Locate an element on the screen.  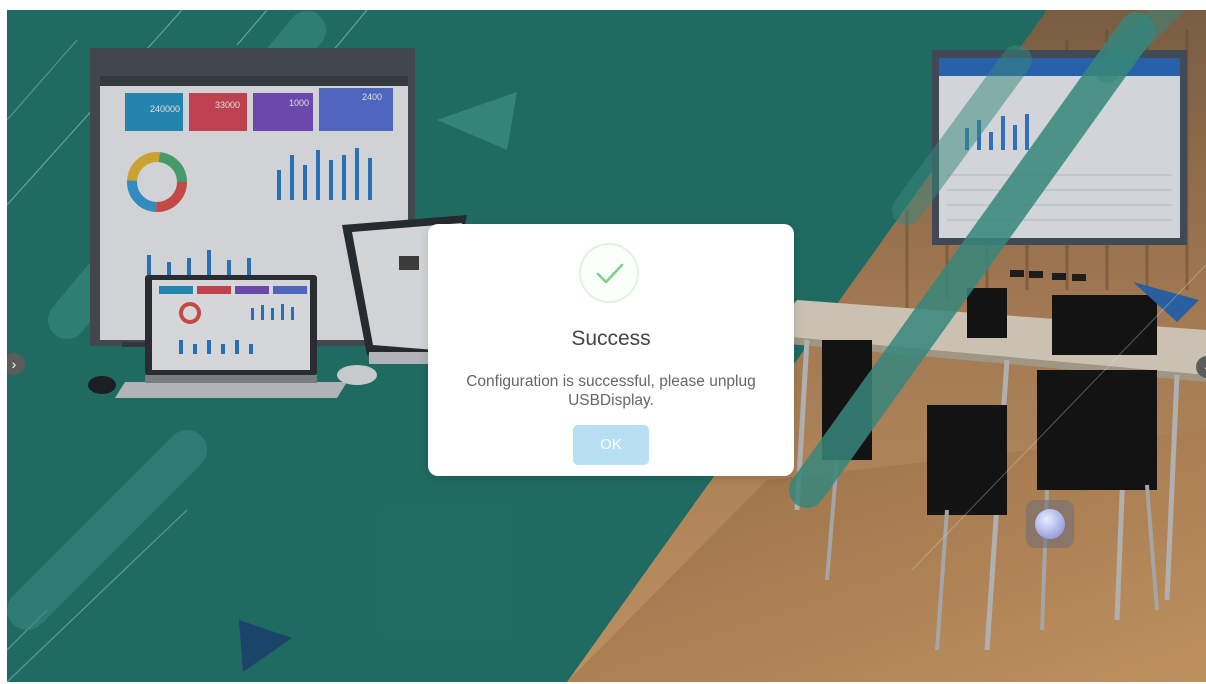
ok-button: OK is located at coordinates (611, 445).